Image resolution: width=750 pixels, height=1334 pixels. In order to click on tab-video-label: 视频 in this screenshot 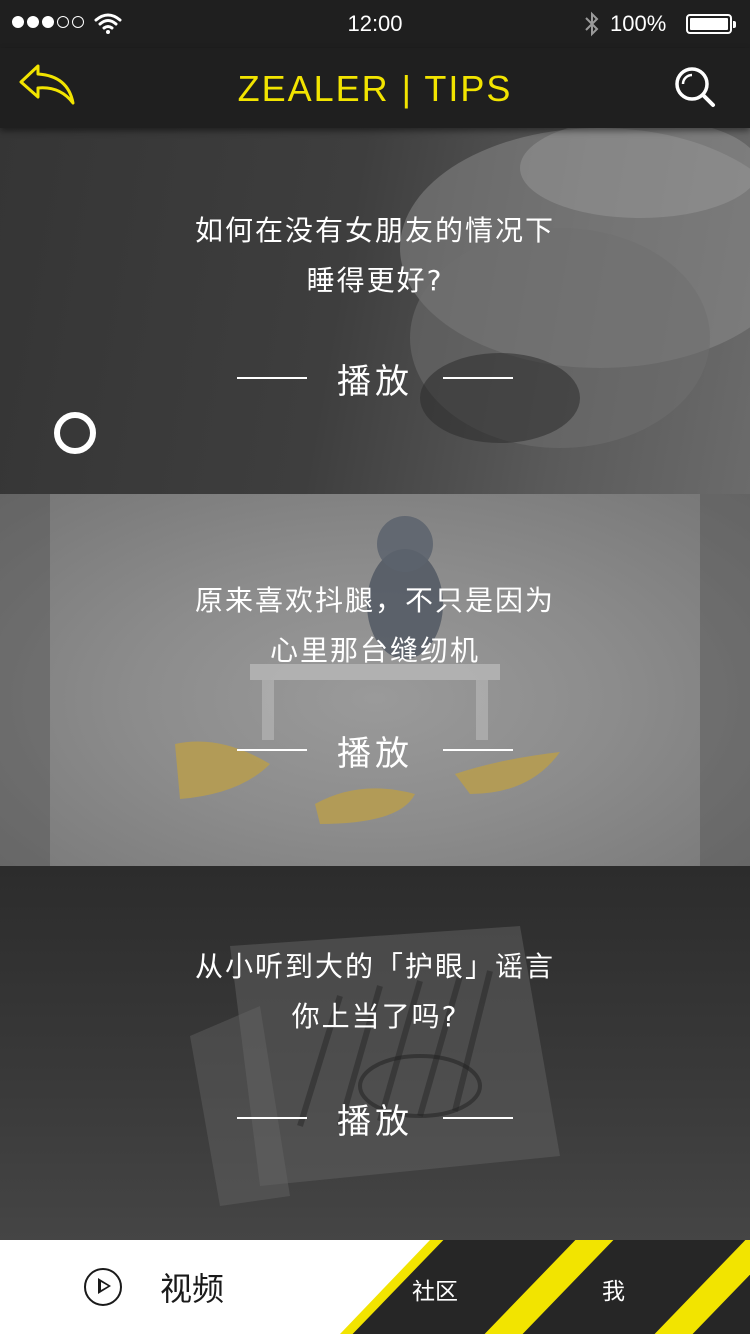, I will do `click(192, 1289)`.